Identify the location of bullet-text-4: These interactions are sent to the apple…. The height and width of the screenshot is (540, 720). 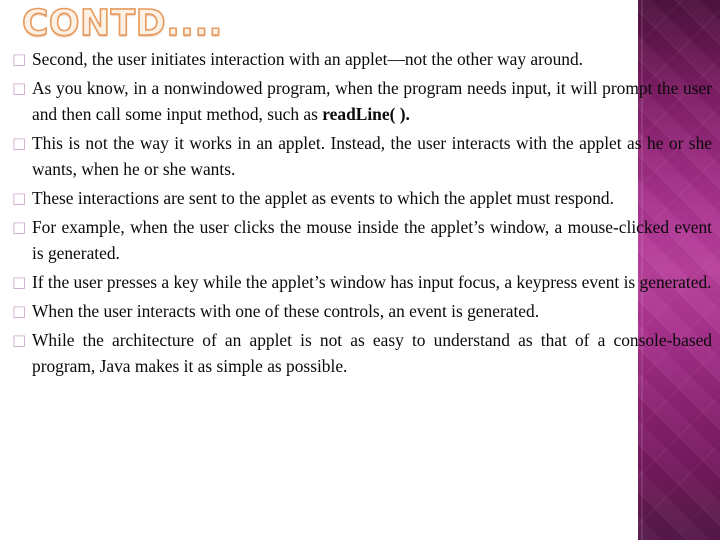
(323, 198).